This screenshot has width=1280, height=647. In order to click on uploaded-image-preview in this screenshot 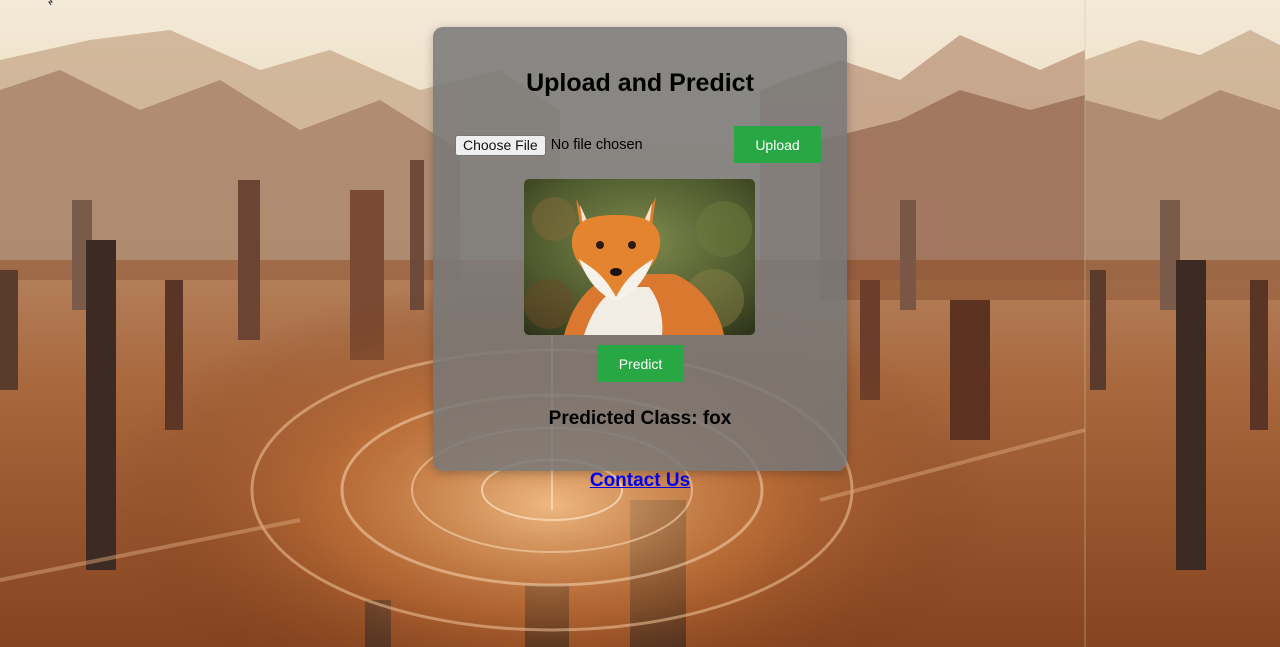, I will do `click(639, 257)`.